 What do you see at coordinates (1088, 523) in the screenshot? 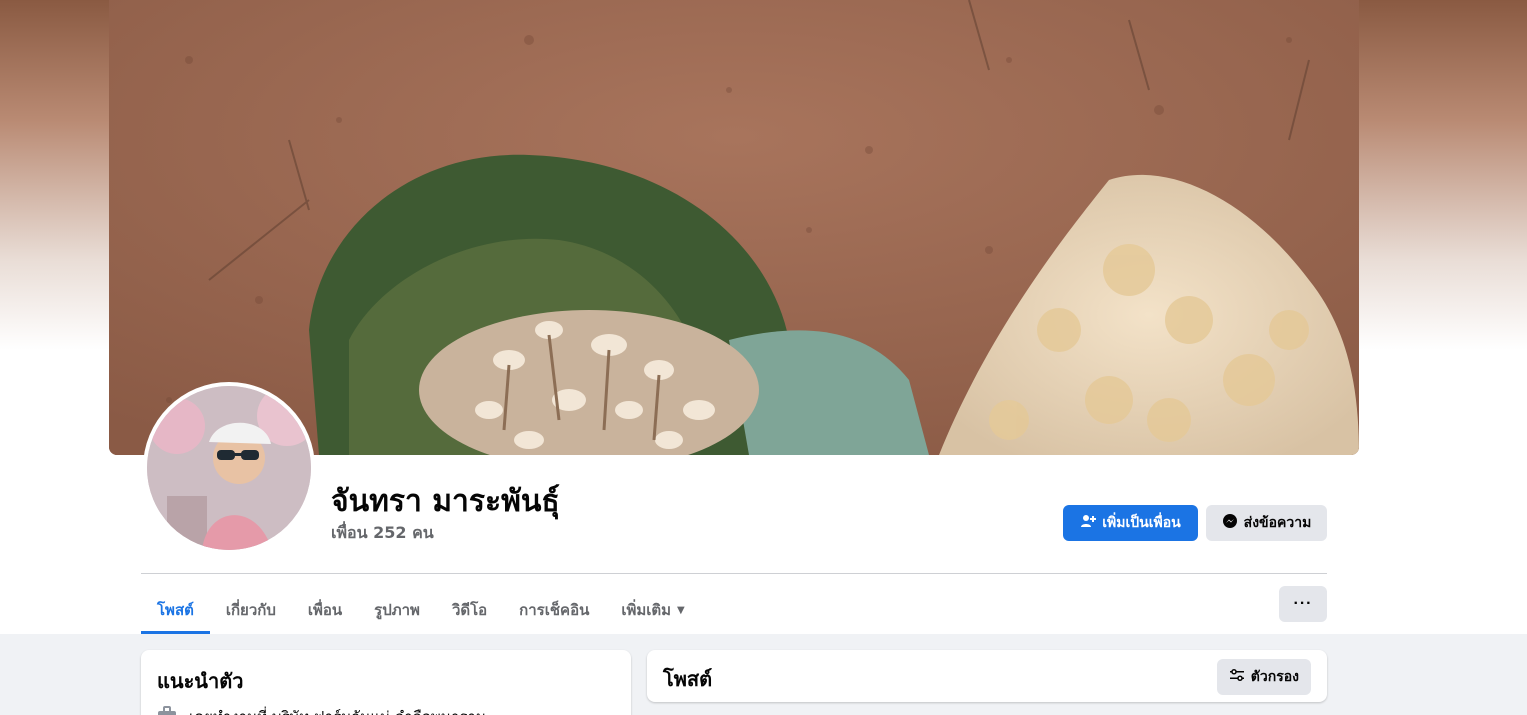
I see `add-friend-icon` at bounding box center [1088, 523].